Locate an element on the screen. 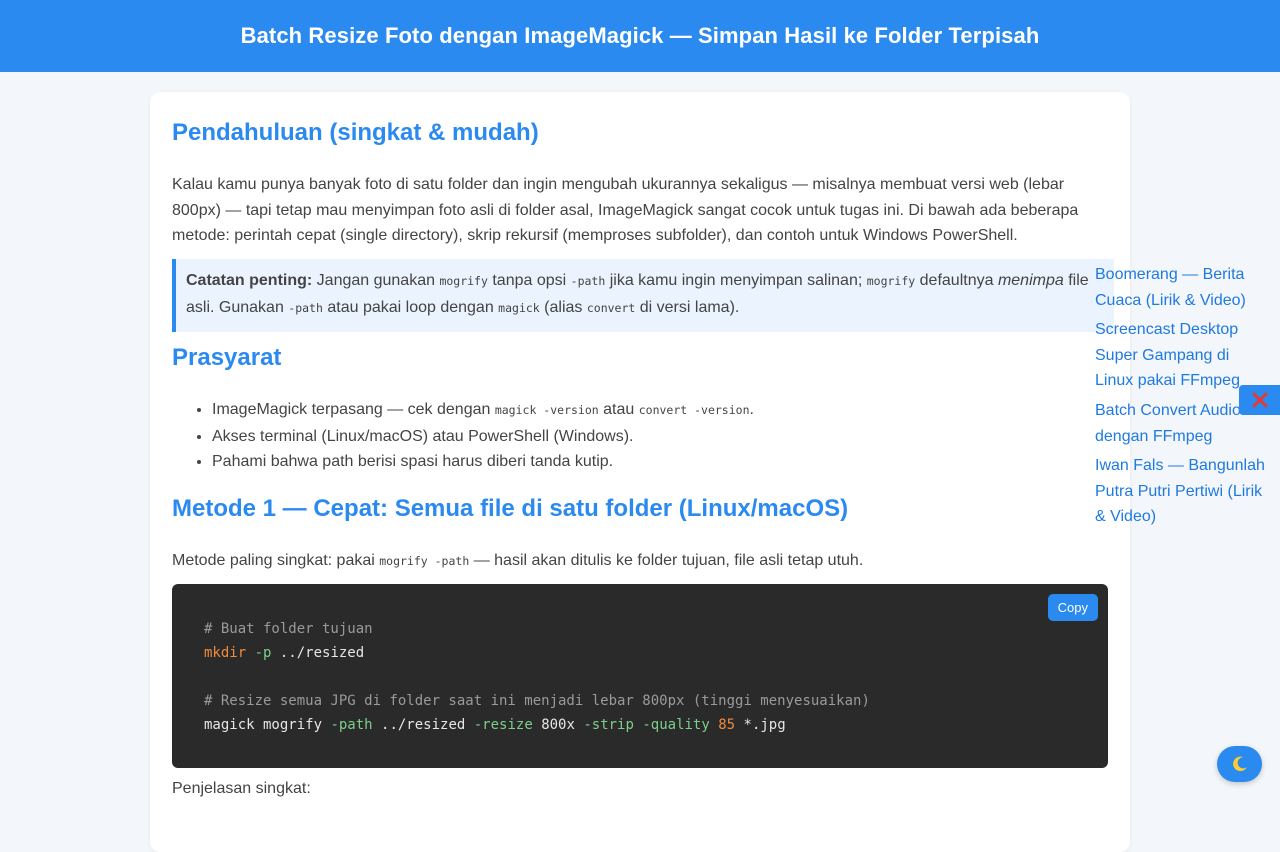  theme-toggle-button is located at coordinates (1239, 764).